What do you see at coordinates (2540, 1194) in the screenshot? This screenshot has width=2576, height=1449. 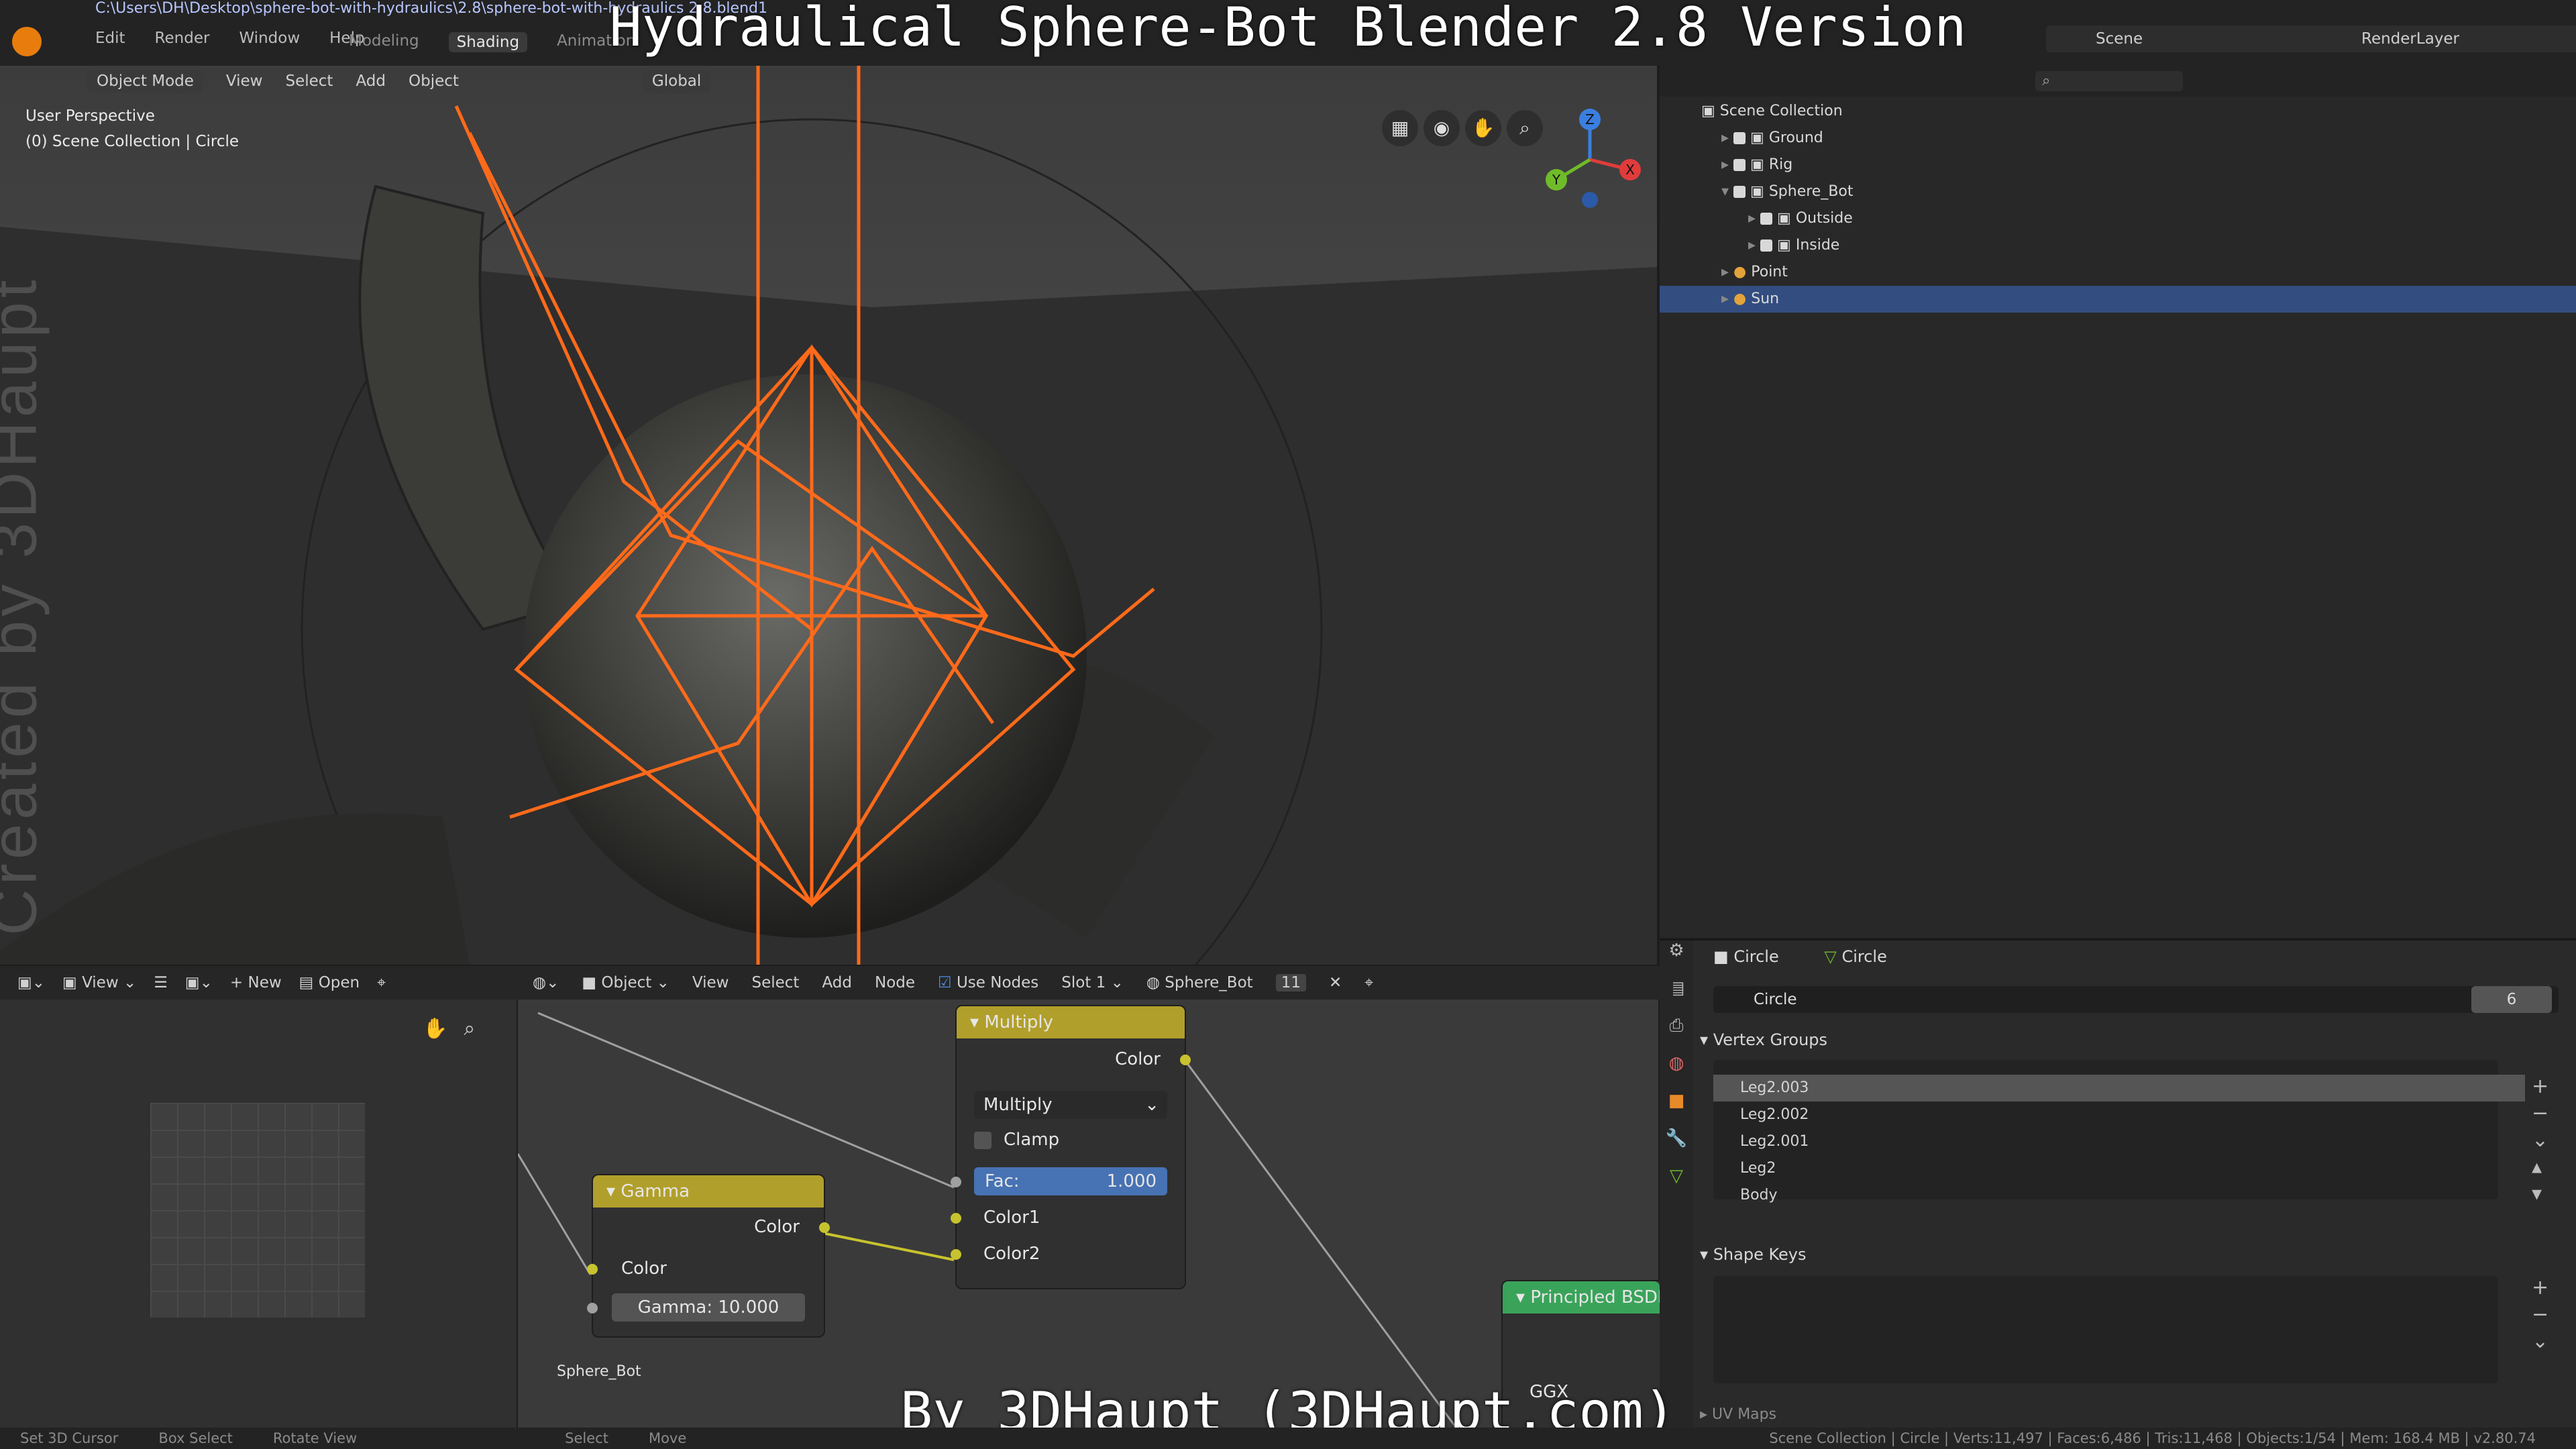 I see `move-down-icon: ▾` at bounding box center [2540, 1194].